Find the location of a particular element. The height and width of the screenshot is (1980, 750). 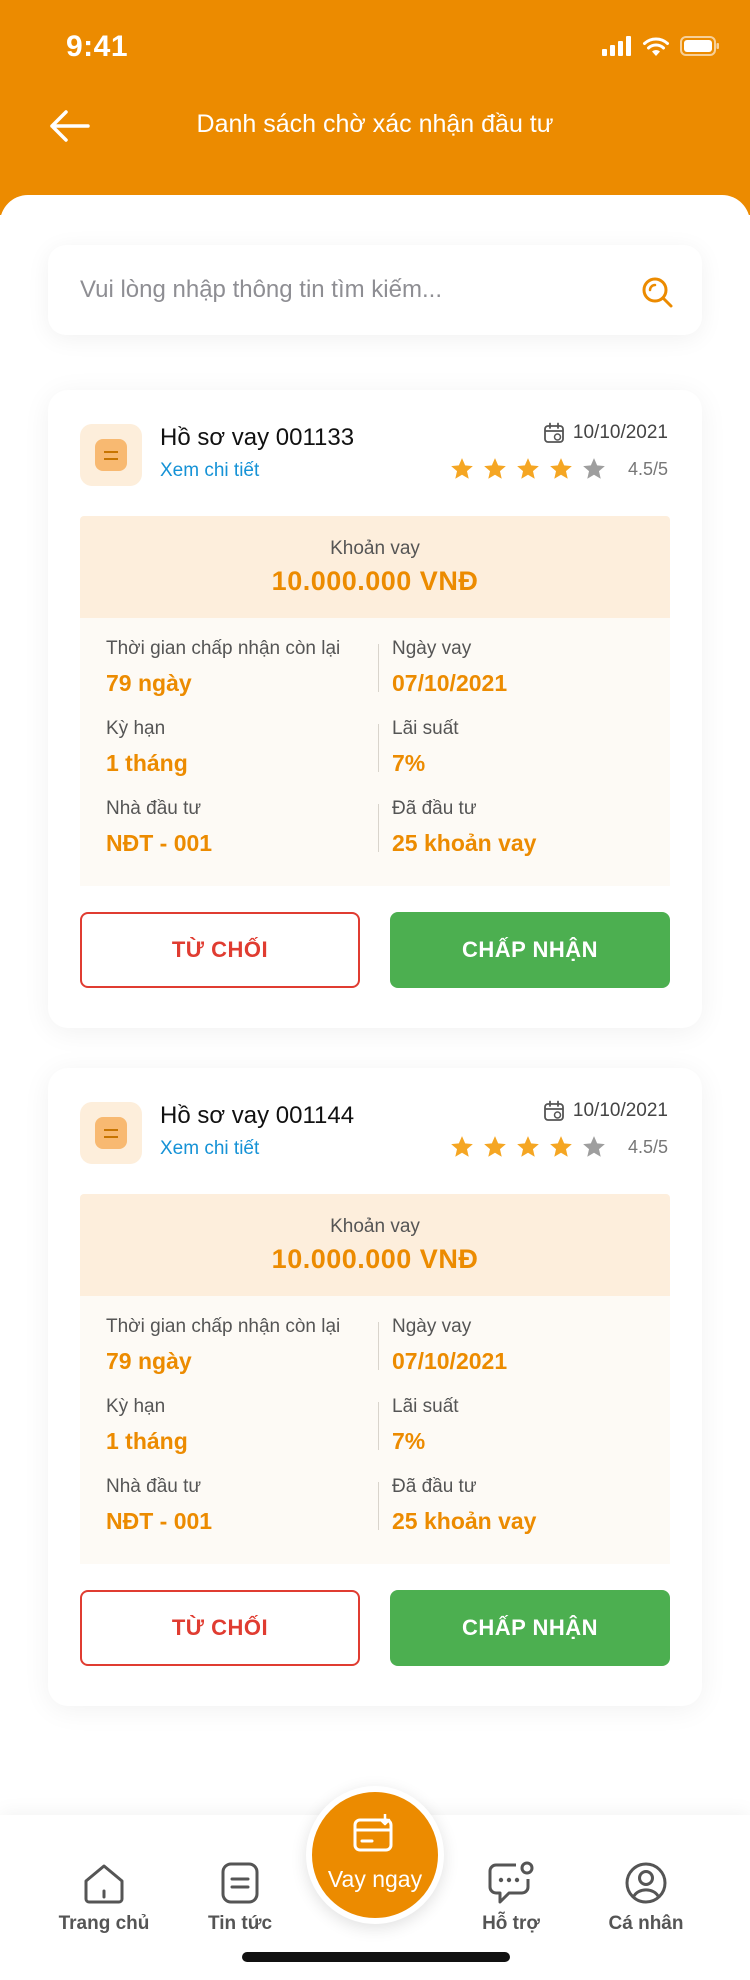

nav-item-news: Tin tức is located at coordinates (240, 1898).